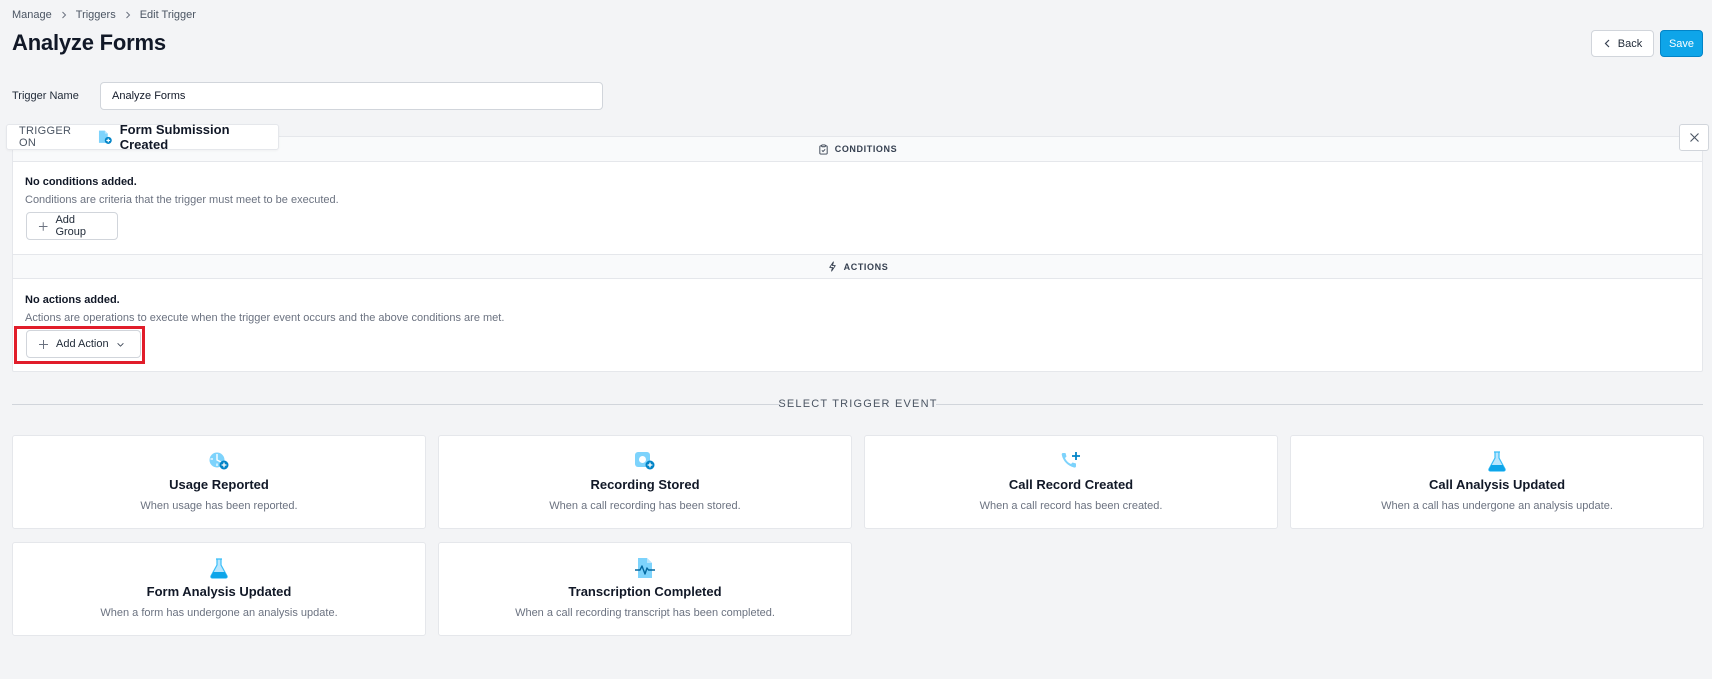  I want to click on clipboard-icon, so click(823, 149).